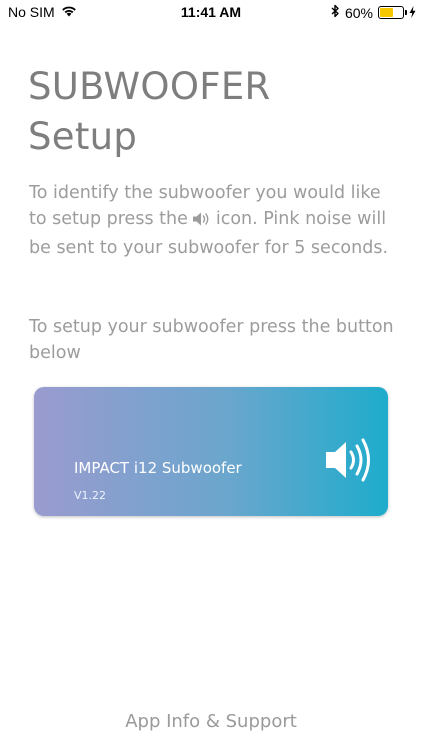 The width and height of the screenshot is (422, 750). What do you see at coordinates (158, 468) in the screenshot?
I see `device-name: IMPACT i12 Subwoofer` at bounding box center [158, 468].